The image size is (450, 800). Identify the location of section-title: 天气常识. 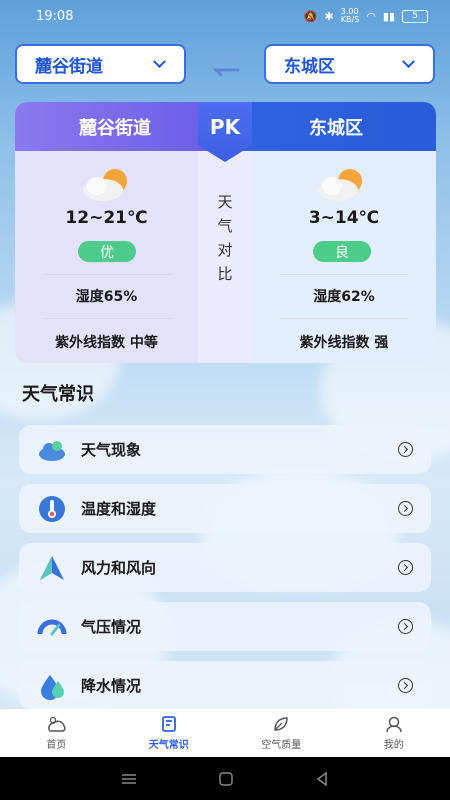
(58, 394).